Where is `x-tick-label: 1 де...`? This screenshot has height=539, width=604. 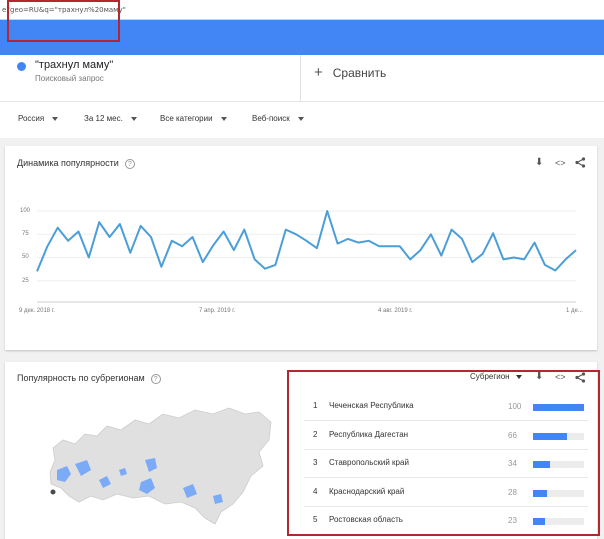
x-tick-label: 1 де... is located at coordinates (574, 311).